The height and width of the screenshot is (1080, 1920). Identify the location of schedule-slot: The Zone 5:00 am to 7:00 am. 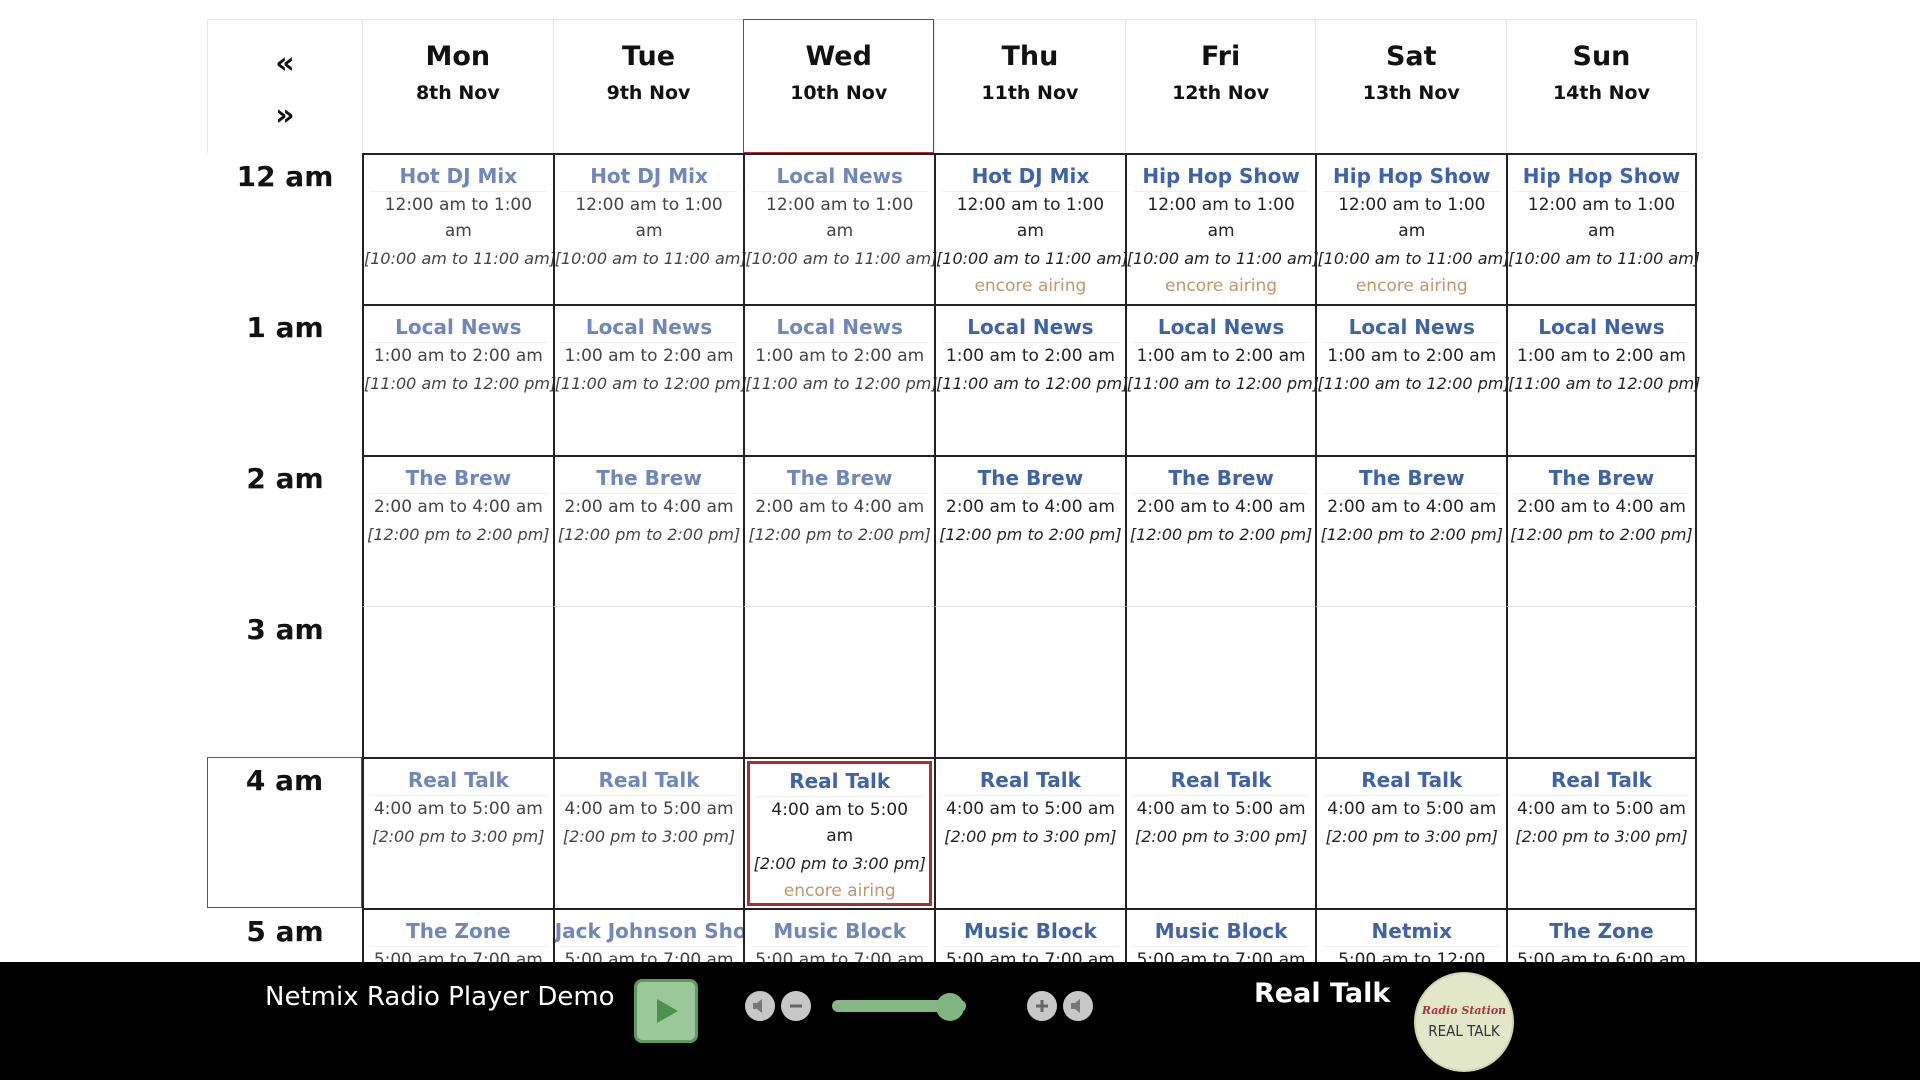
(457, 935).